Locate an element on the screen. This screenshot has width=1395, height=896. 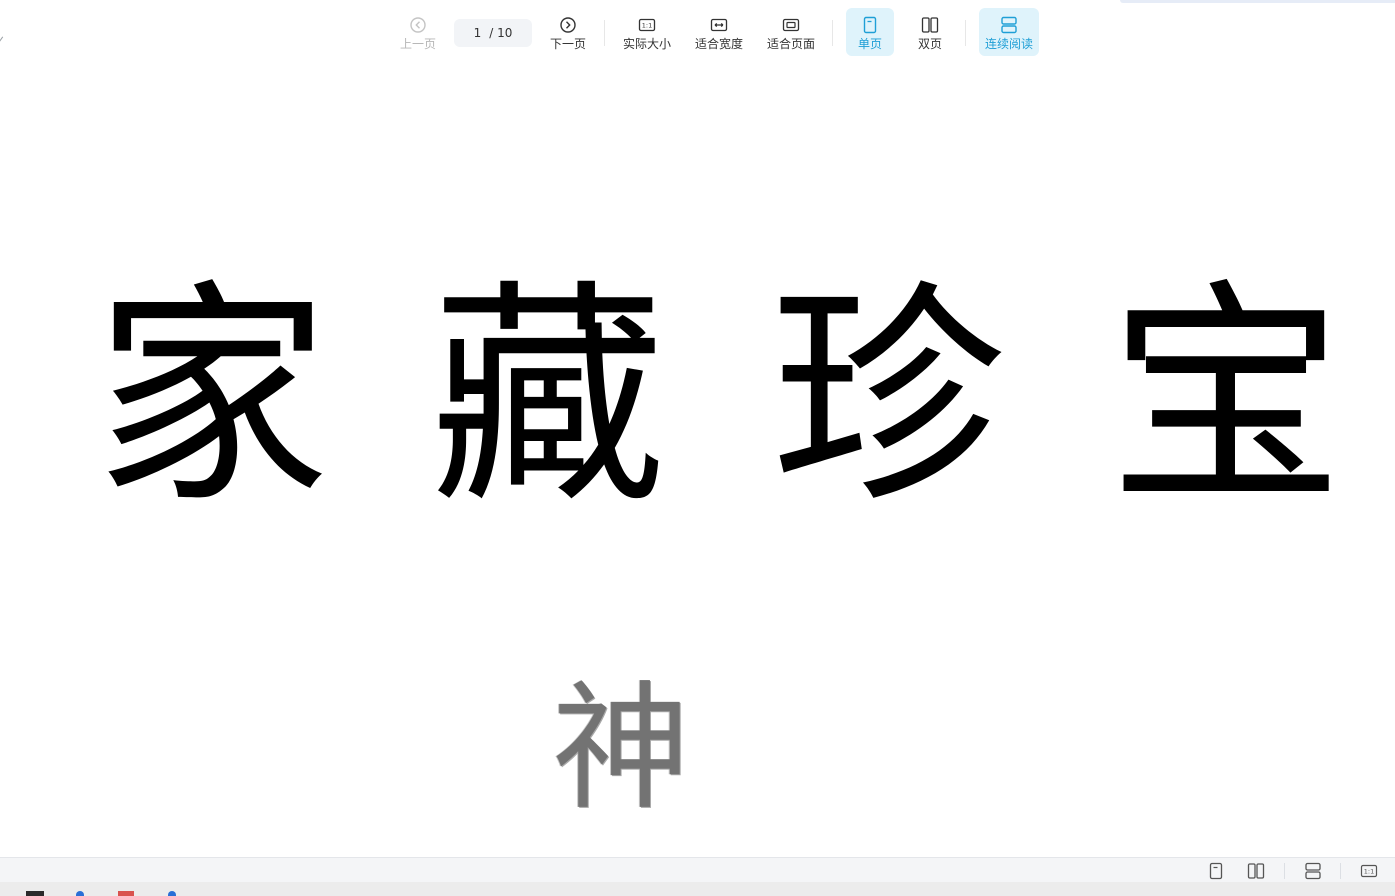
fit-page-label: 适合页面 is located at coordinates (790, 44).